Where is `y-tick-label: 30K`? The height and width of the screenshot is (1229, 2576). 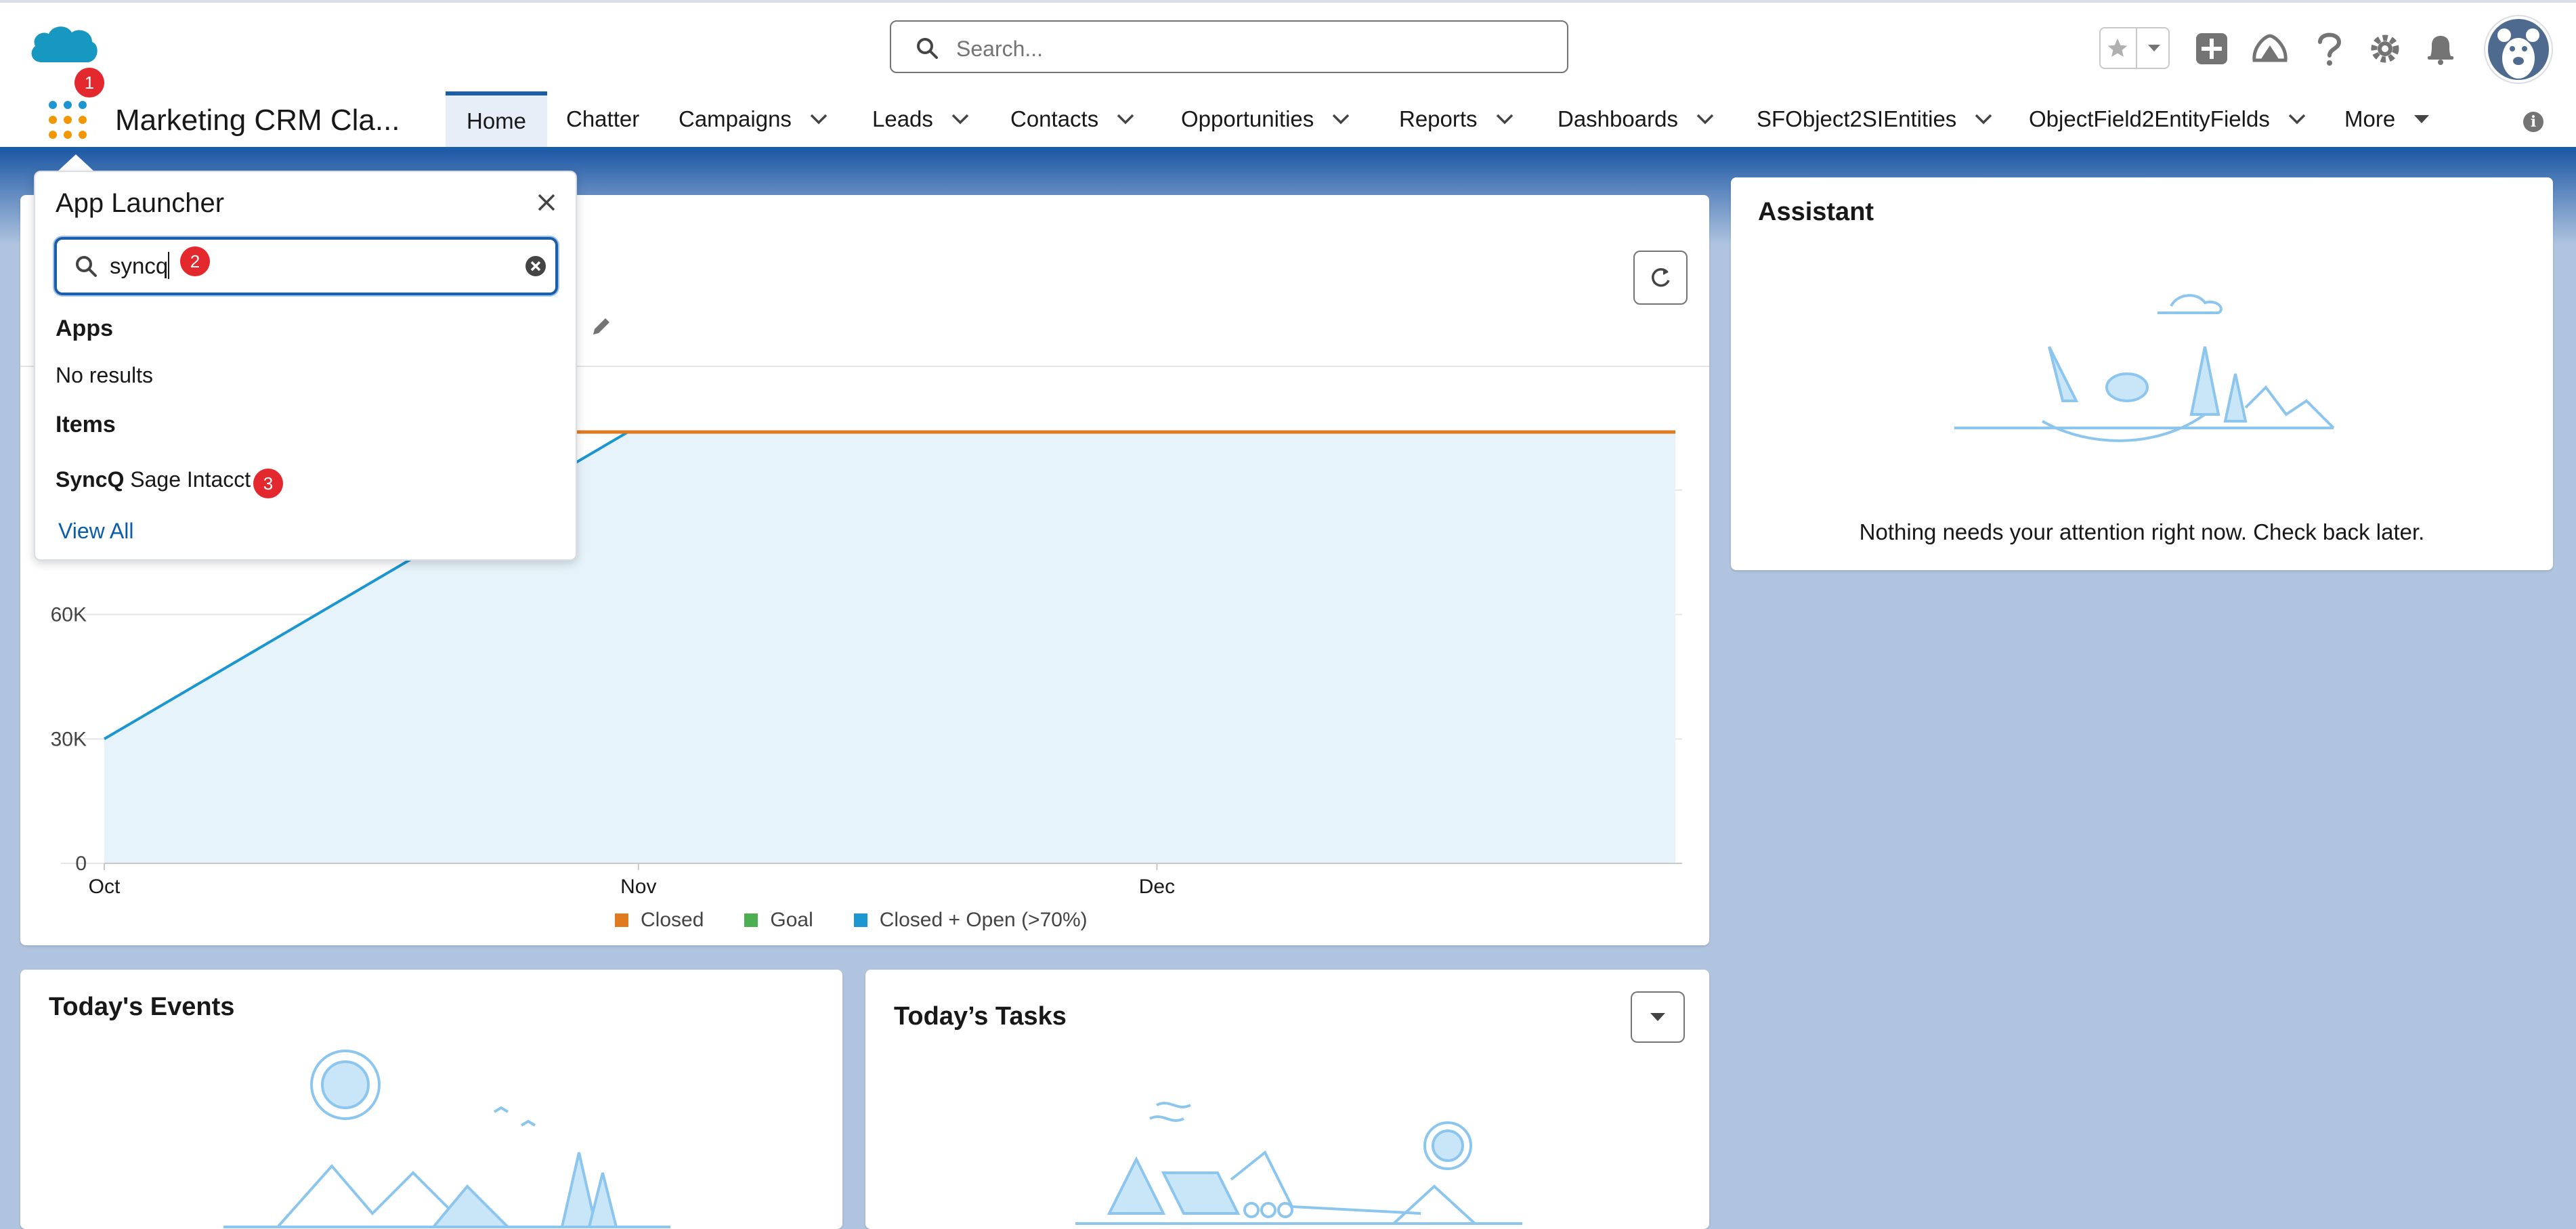 y-tick-label: 30K is located at coordinates (69, 739).